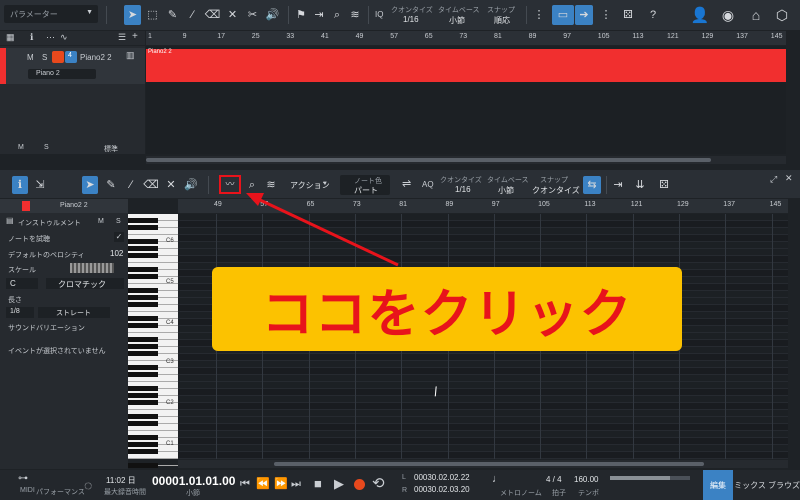 The width and height of the screenshot is (800, 500). What do you see at coordinates (588, 493) in the screenshot?
I see `tempo-label: テンポ` at bounding box center [588, 493].